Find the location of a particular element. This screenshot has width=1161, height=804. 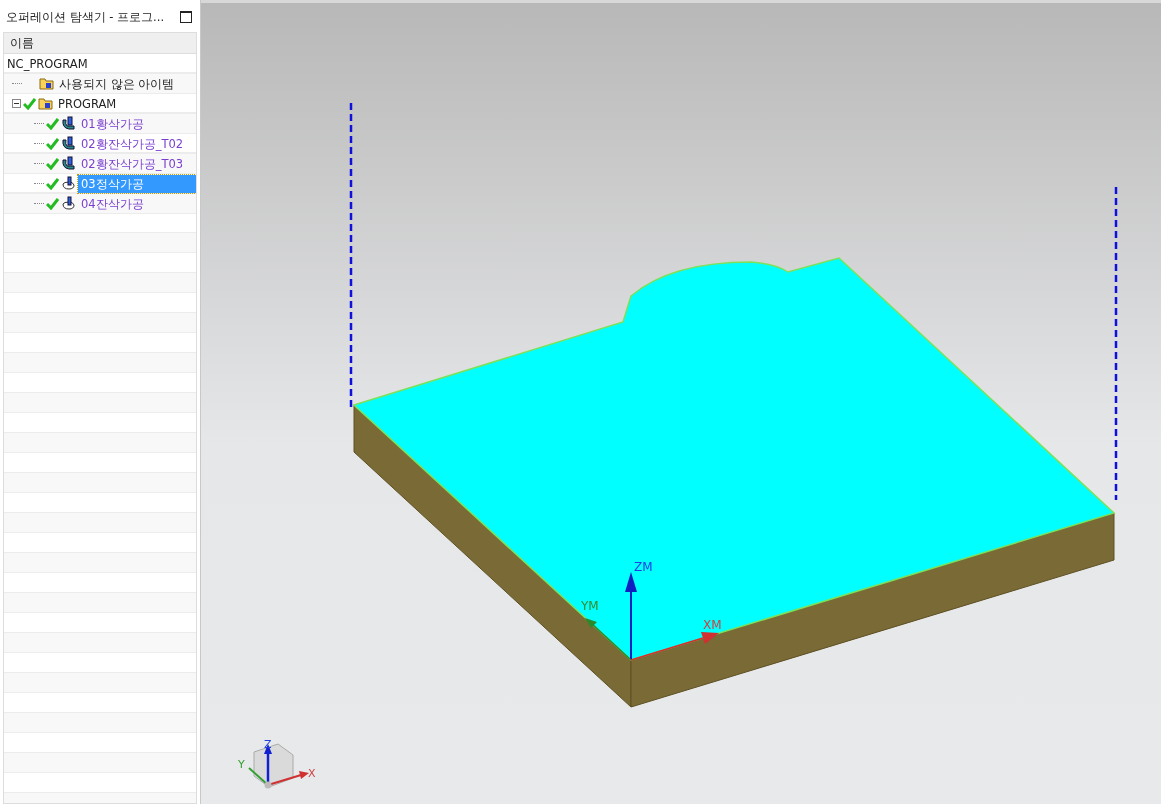

tree-item: NC_PROGRAM is located at coordinates (47, 63).